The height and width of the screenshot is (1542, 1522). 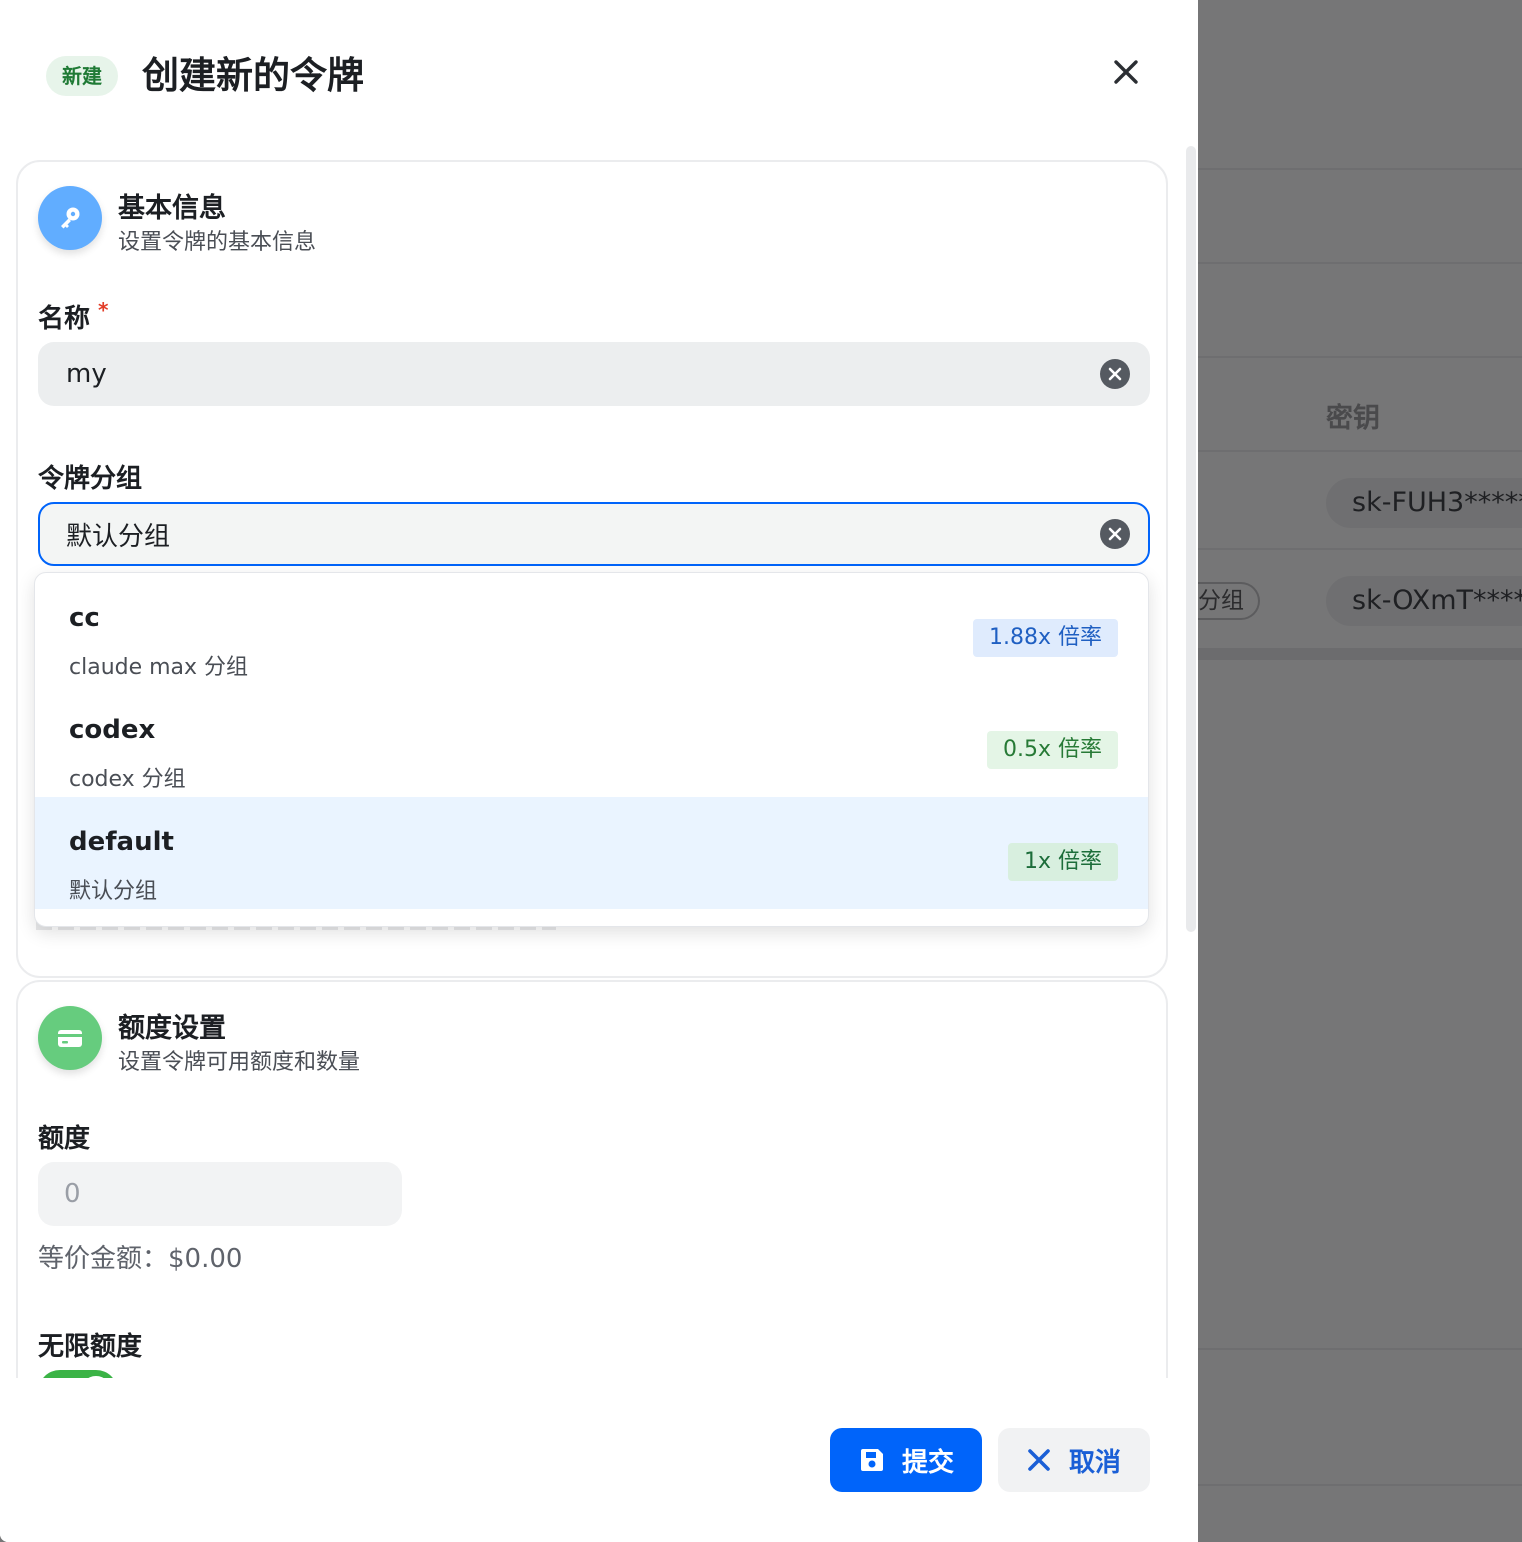 What do you see at coordinates (217, 242) in the screenshot?
I see `basic-info-subtitle: 设置令牌的基本信息` at bounding box center [217, 242].